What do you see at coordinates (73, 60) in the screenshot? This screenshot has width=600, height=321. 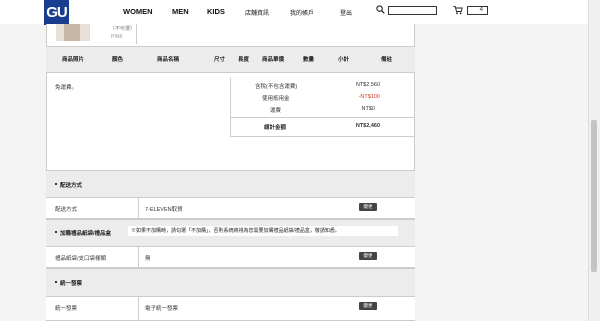 I see `th-photo: 商品照片` at bounding box center [73, 60].